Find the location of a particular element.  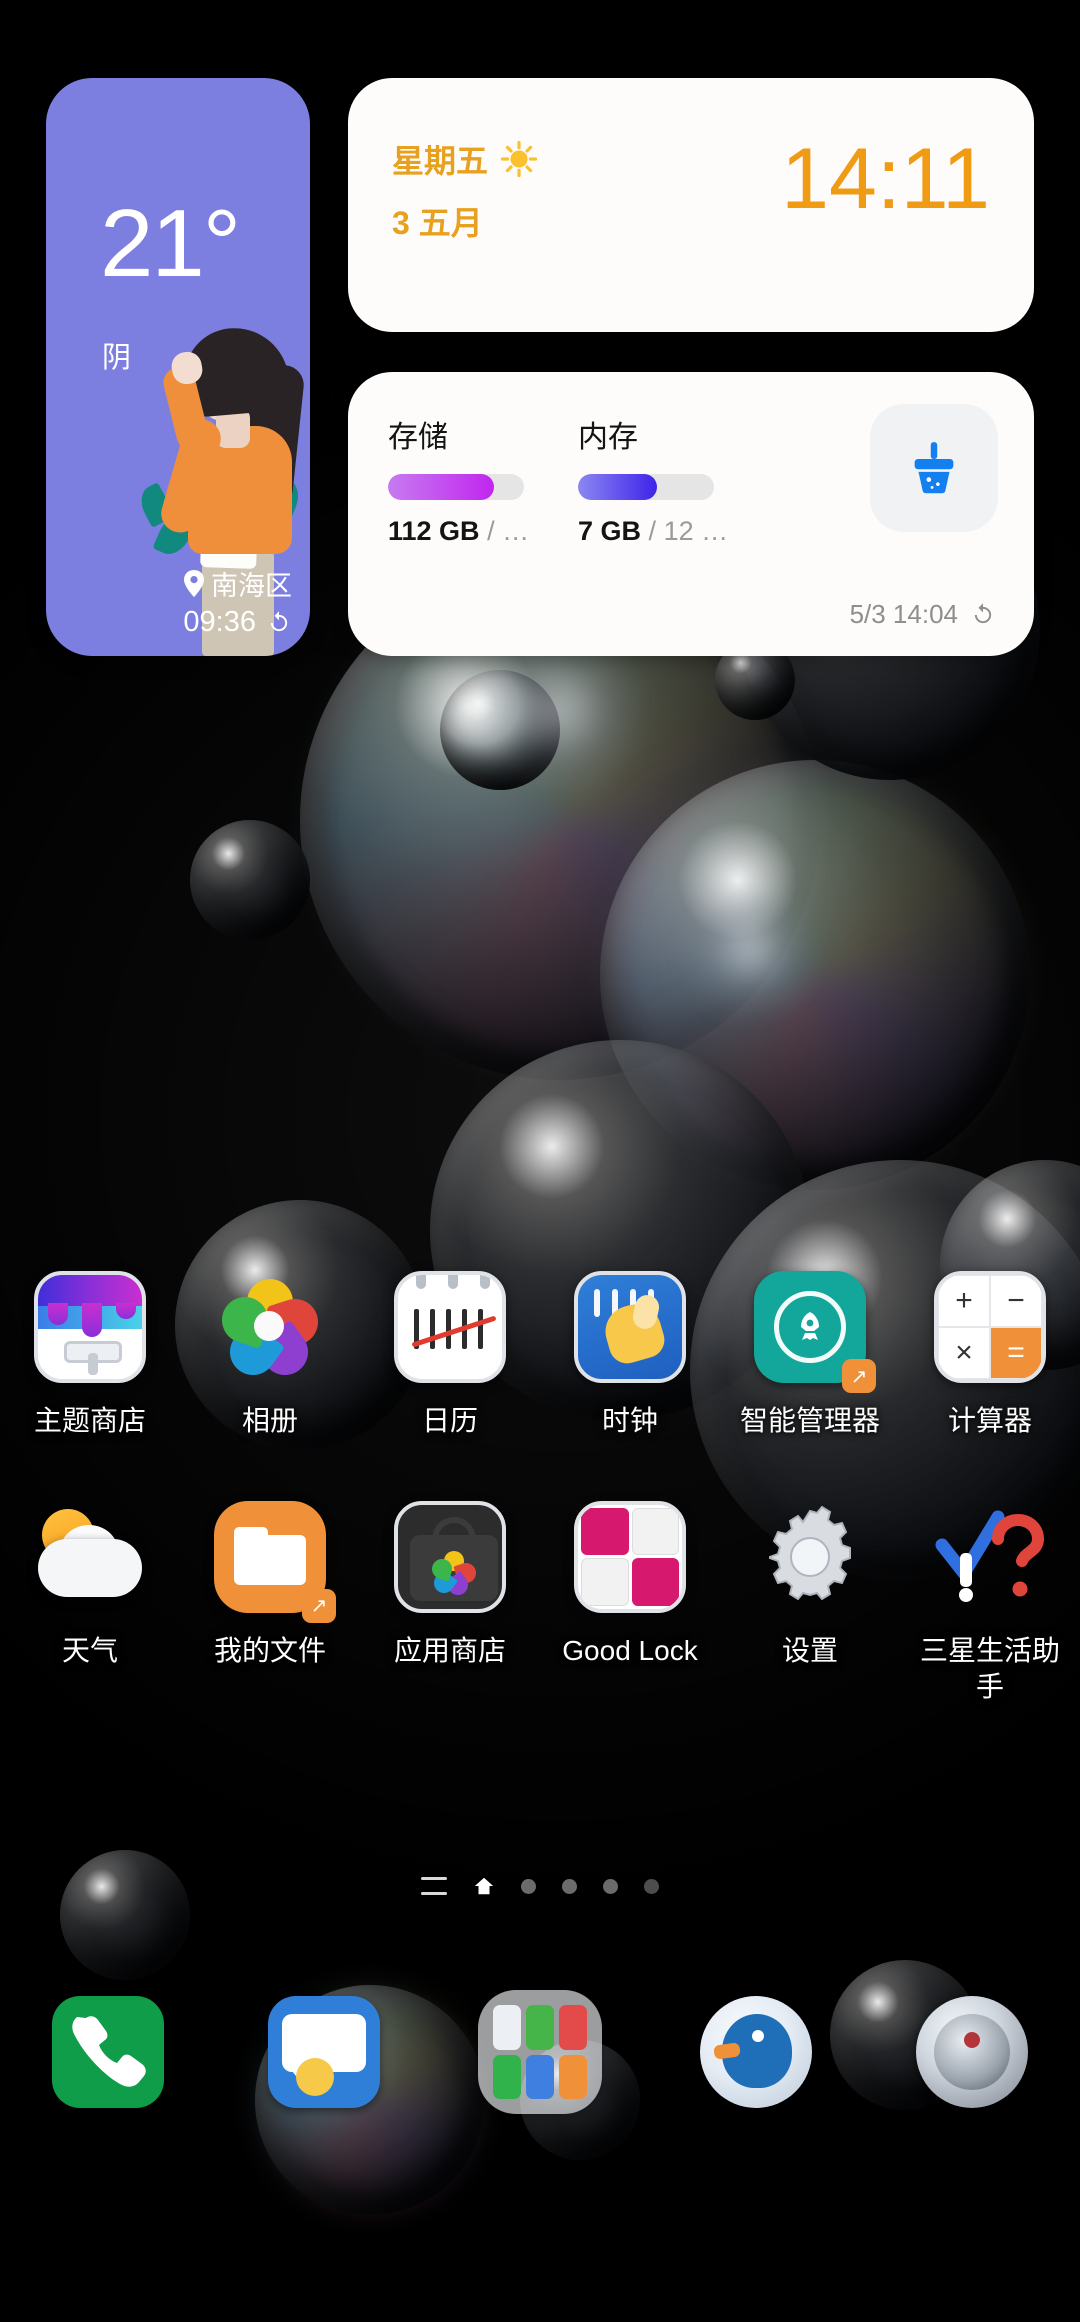

weather-location-text: 南海区 is located at coordinates (251, 586).